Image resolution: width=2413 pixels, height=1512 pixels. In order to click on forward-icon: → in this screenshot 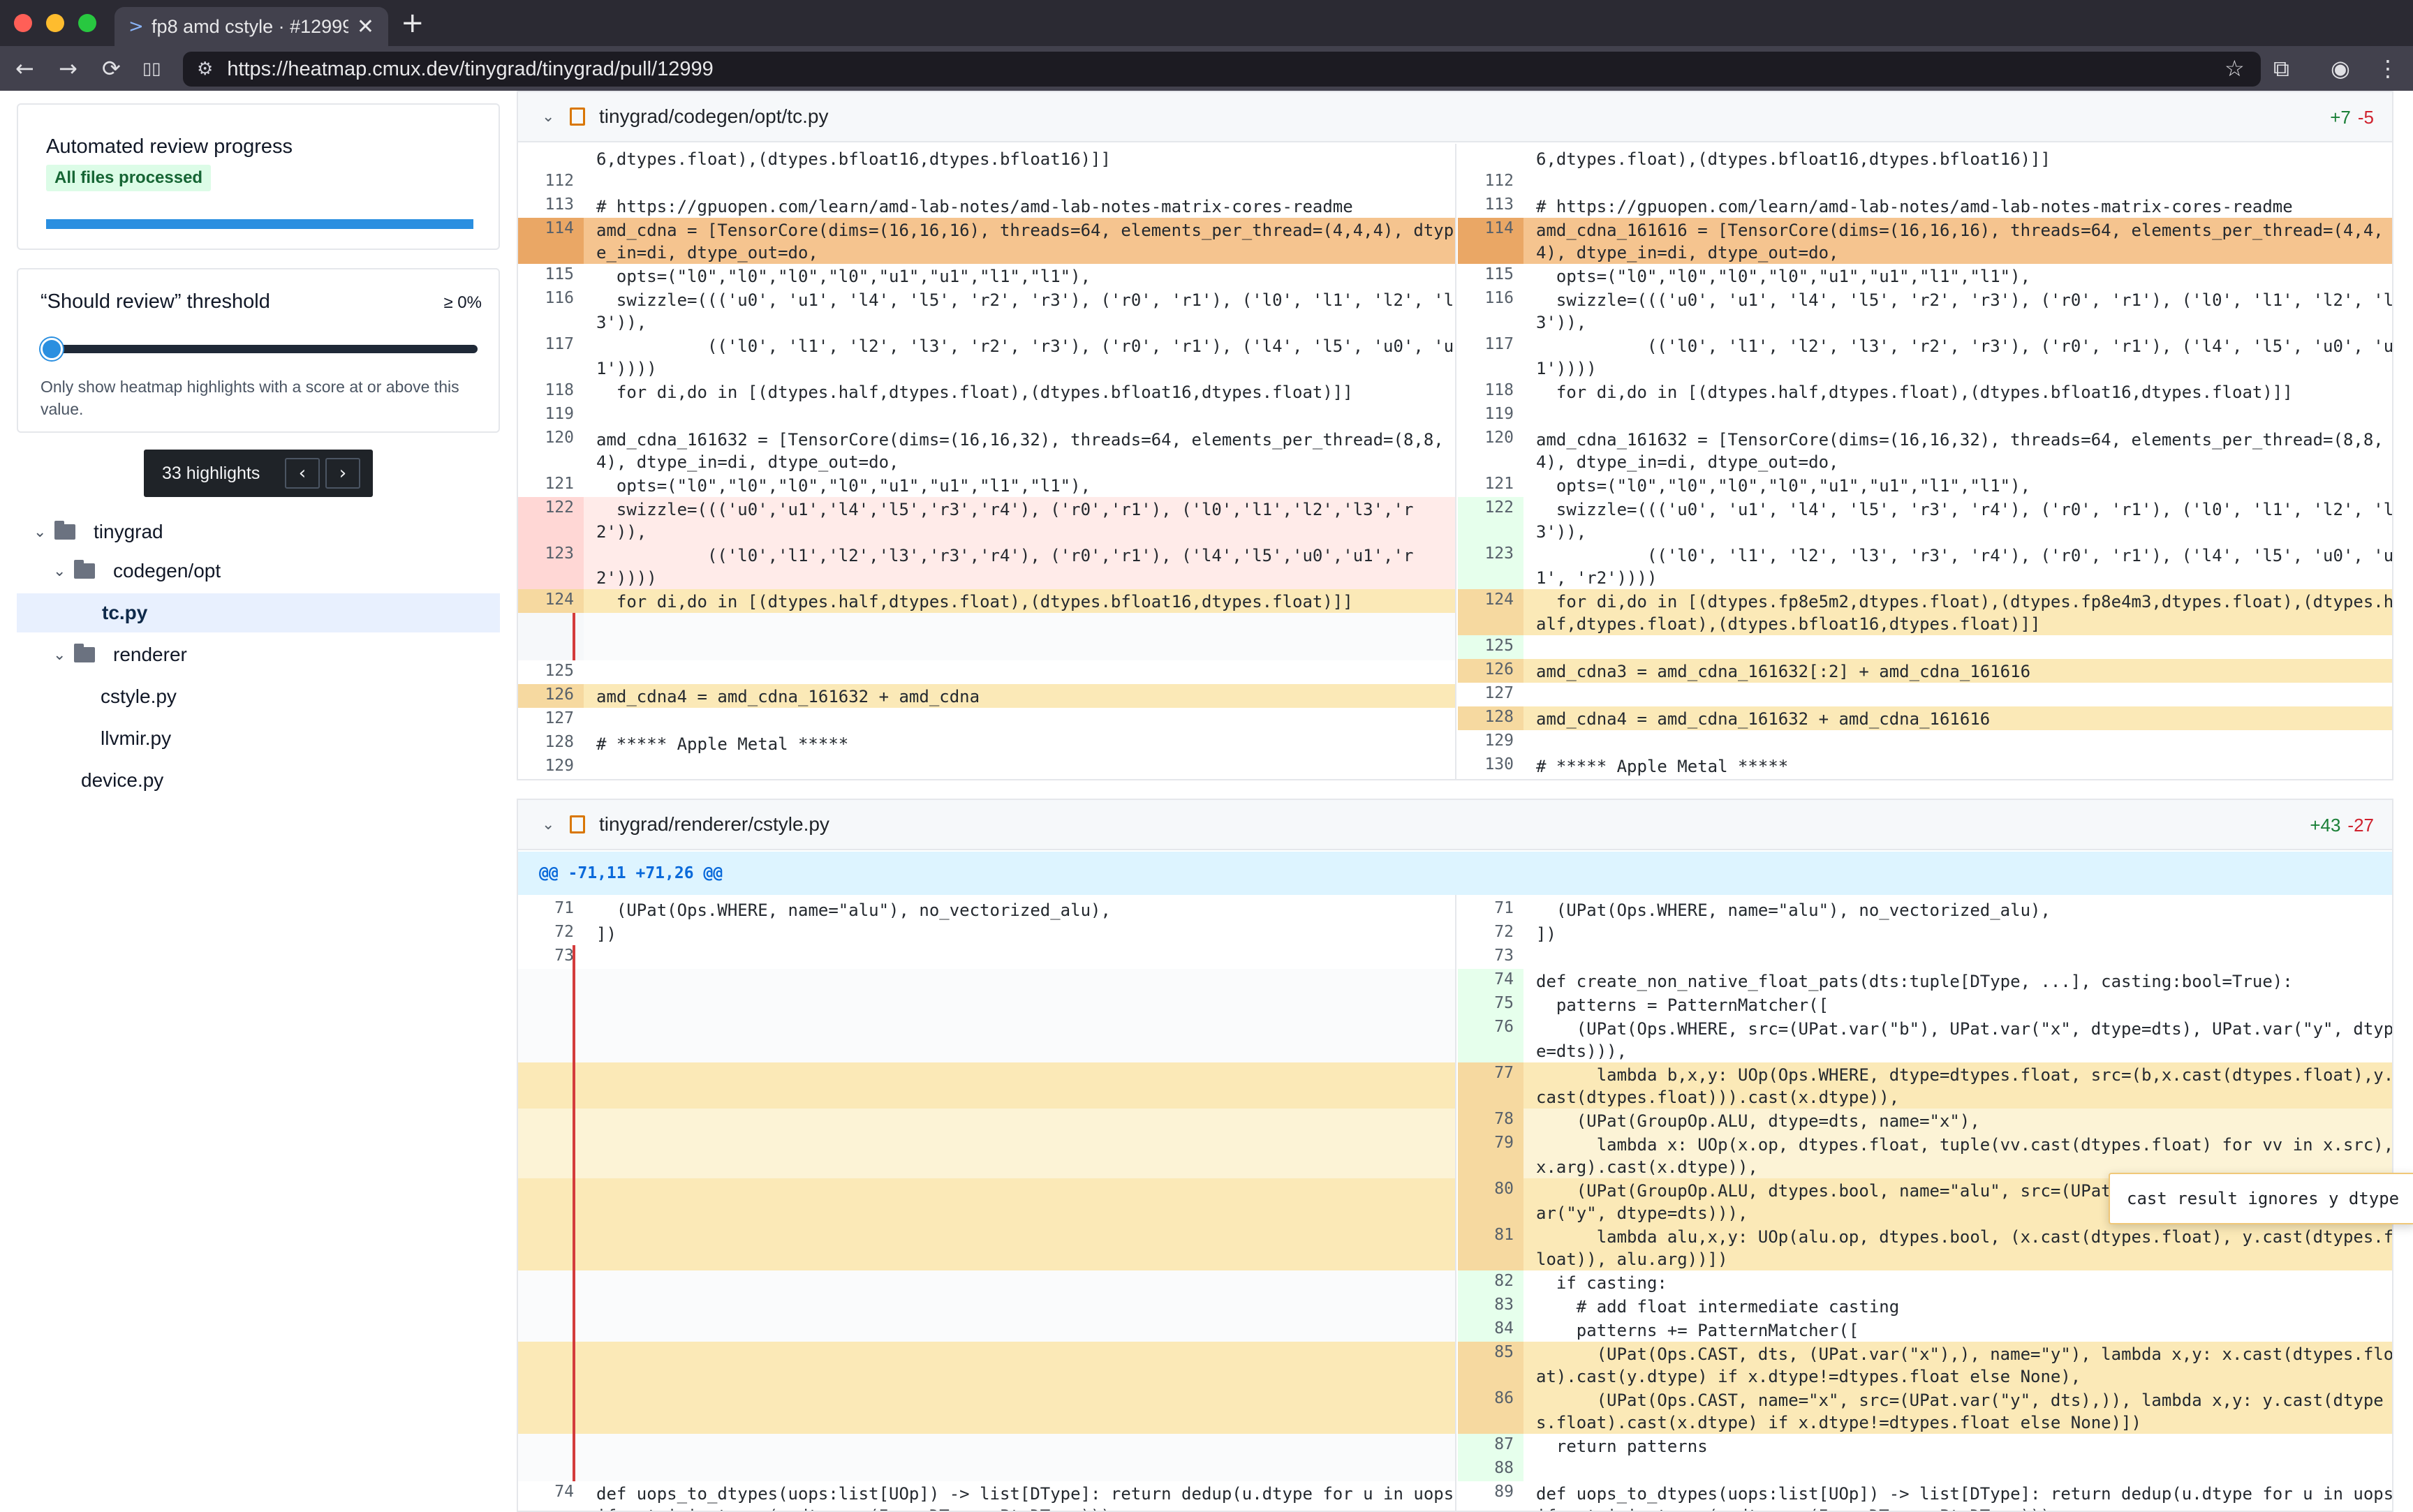, I will do `click(68, 68)`.